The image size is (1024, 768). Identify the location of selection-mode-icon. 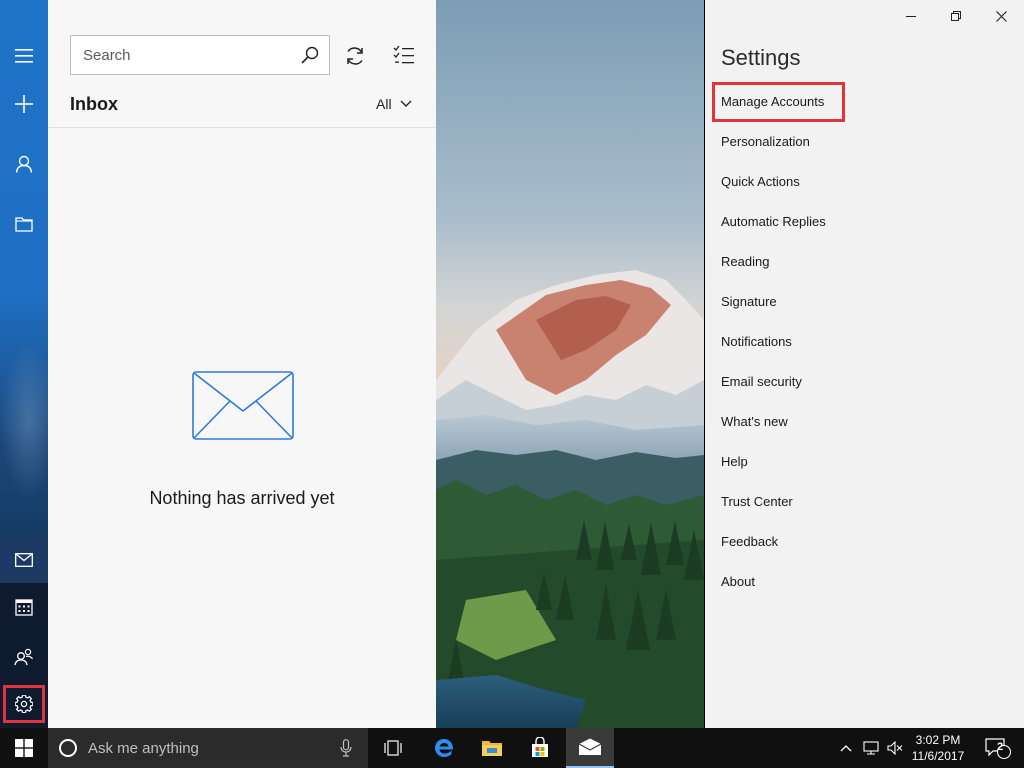
(404, 55).